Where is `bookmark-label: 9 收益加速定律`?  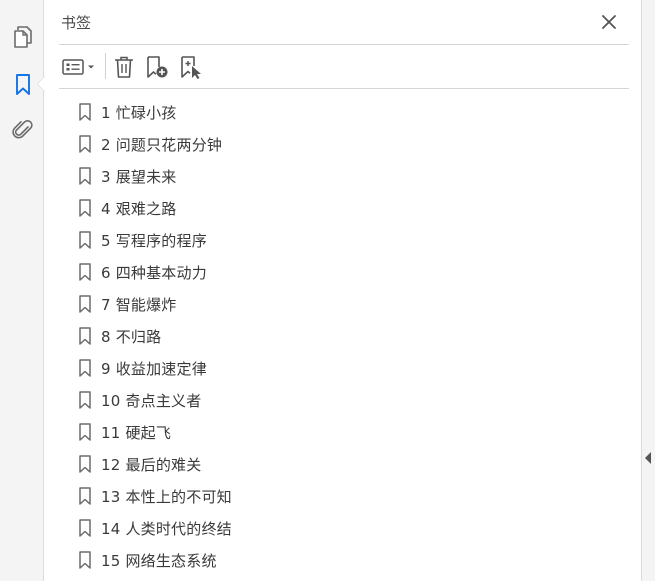 bookmark-label: 9 收益加速定律 is located at coordinates (154, 369).